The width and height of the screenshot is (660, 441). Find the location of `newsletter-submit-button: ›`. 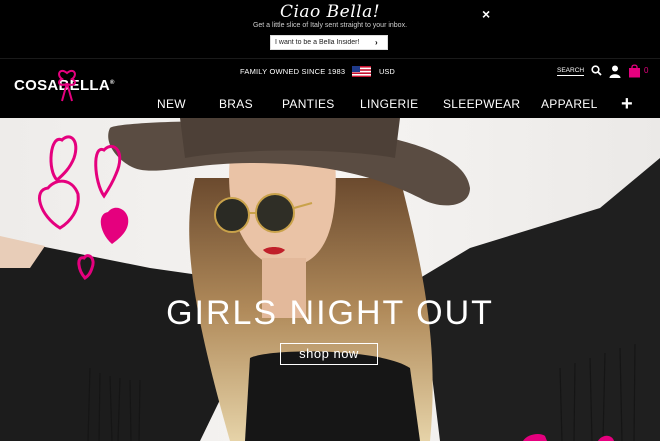

newsletter-submit-button: › is located at coordinates (376, 42).